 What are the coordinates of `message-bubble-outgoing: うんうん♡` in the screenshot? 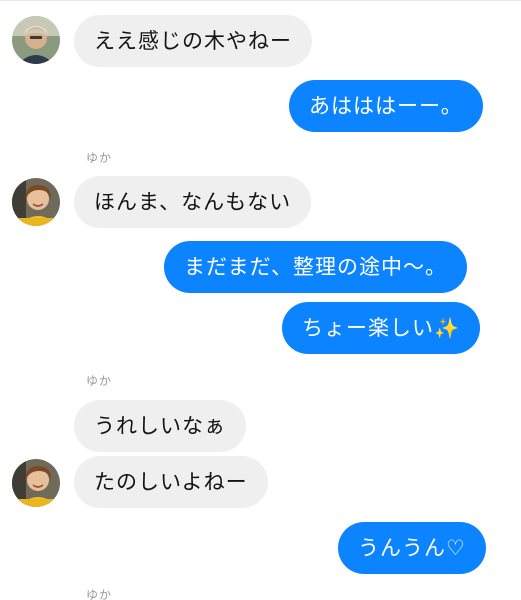 It's located at (412, 548).